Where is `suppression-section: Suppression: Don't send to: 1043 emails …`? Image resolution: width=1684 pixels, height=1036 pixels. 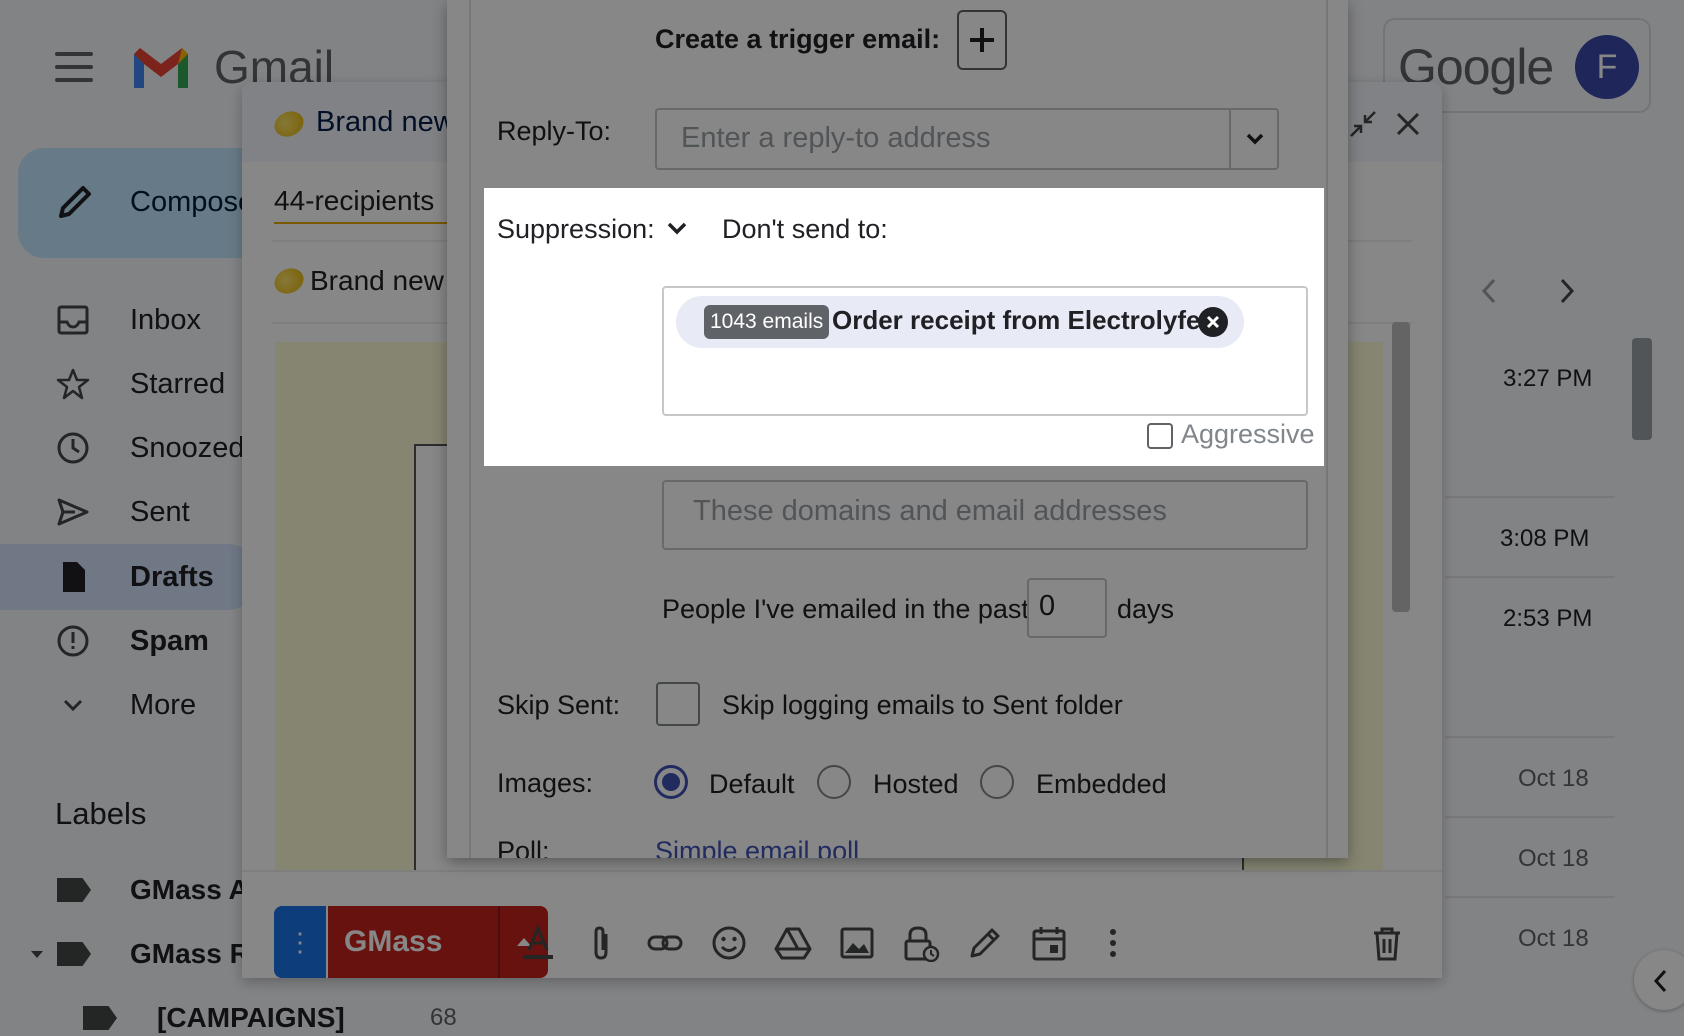
suppression-section: Suppression: Don't send to: 1043 emails … is located at coordinates (904, 327).